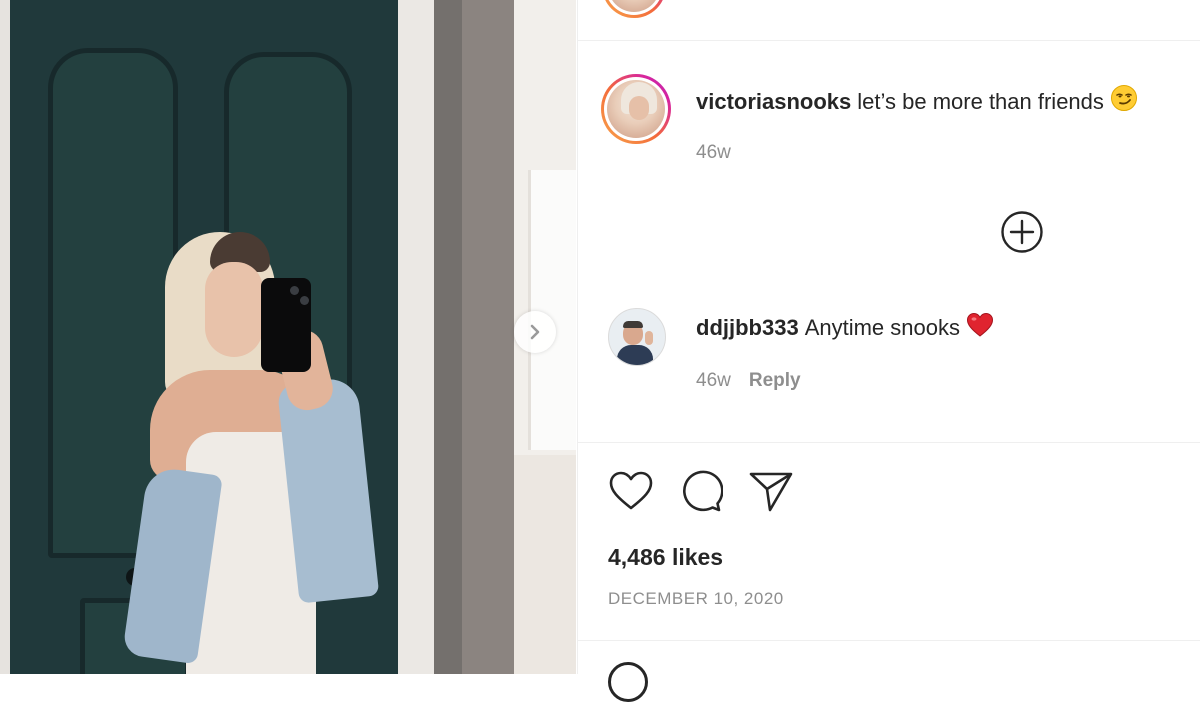 The height and width of the screenshot is (702, 1200). I want to click on caption-meta: 46w, so click(713, 153).